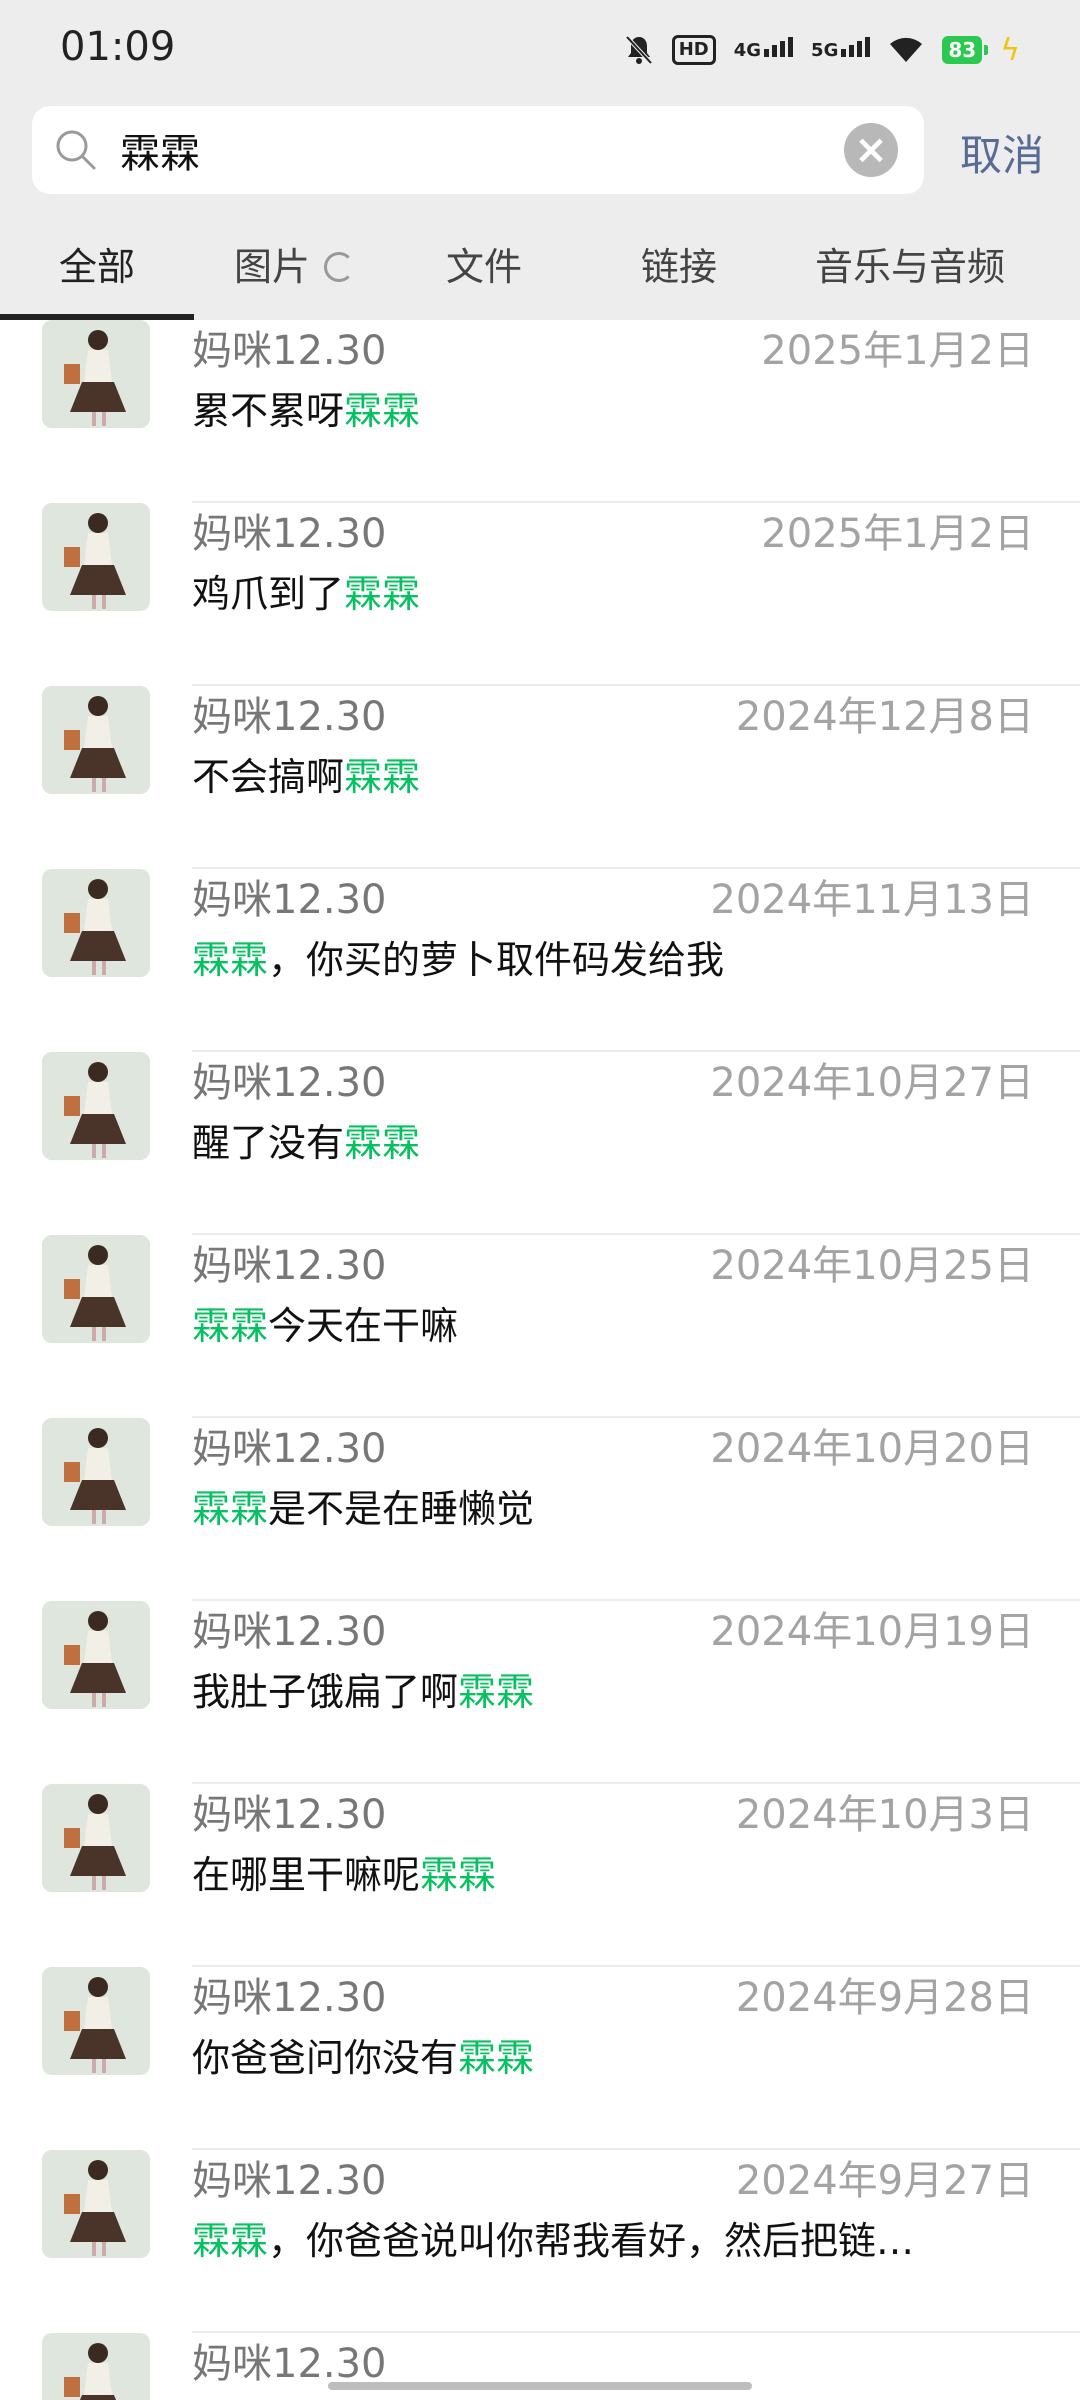 Image resolution: width=1080 pixels, height=2400 pixels. I want to click on message-date: 2024年10月25日, so click(872, 1266).